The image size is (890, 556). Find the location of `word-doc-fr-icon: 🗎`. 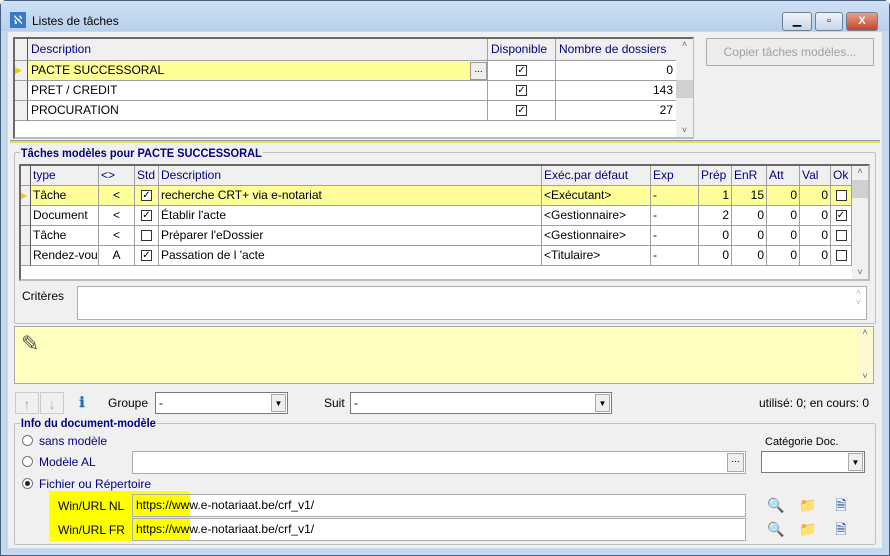

word-doc-fr-icon: 🗎 is located at coordinates (841, 529).